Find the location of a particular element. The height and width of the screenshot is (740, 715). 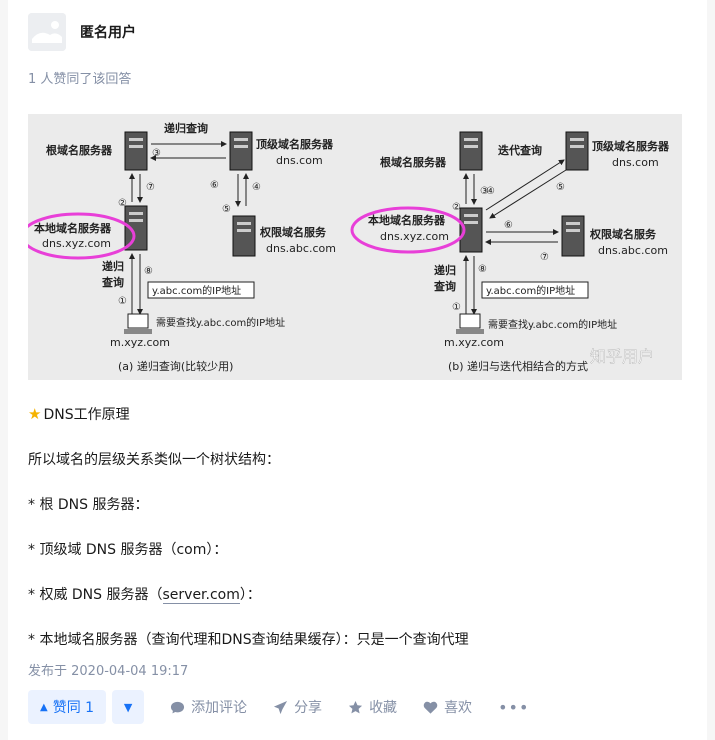

upvote-label: 赞同 1 is located at coordinates (73, 708).